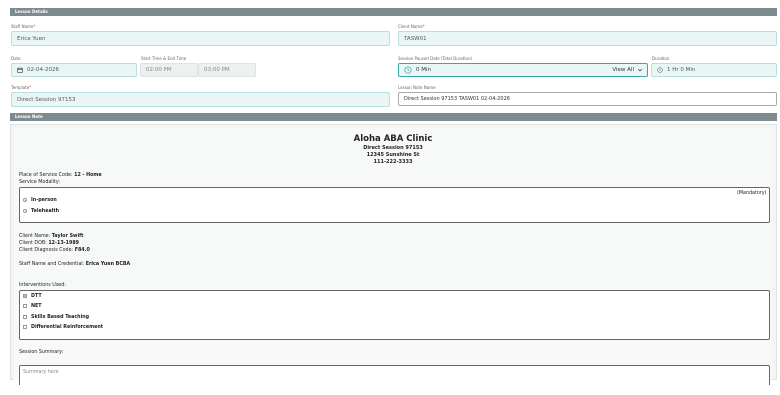 This screenshot has height=395, width=780. What do you see at coordinates (60, 317) in the screenshot?
I see `skills-based-teaching-label: Skills Based Teaching` at bounding box center [60, 317].